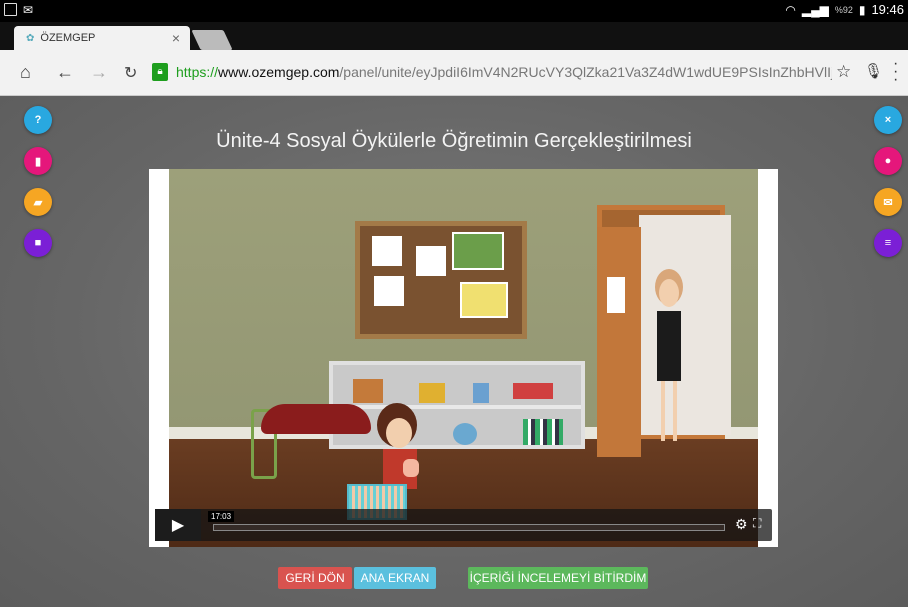 This screenshot has height=607, width=908. What do you see at coordinates (212, 40) in the screenshot?
I see `new-tab-button` at bounding box center [212, 40].